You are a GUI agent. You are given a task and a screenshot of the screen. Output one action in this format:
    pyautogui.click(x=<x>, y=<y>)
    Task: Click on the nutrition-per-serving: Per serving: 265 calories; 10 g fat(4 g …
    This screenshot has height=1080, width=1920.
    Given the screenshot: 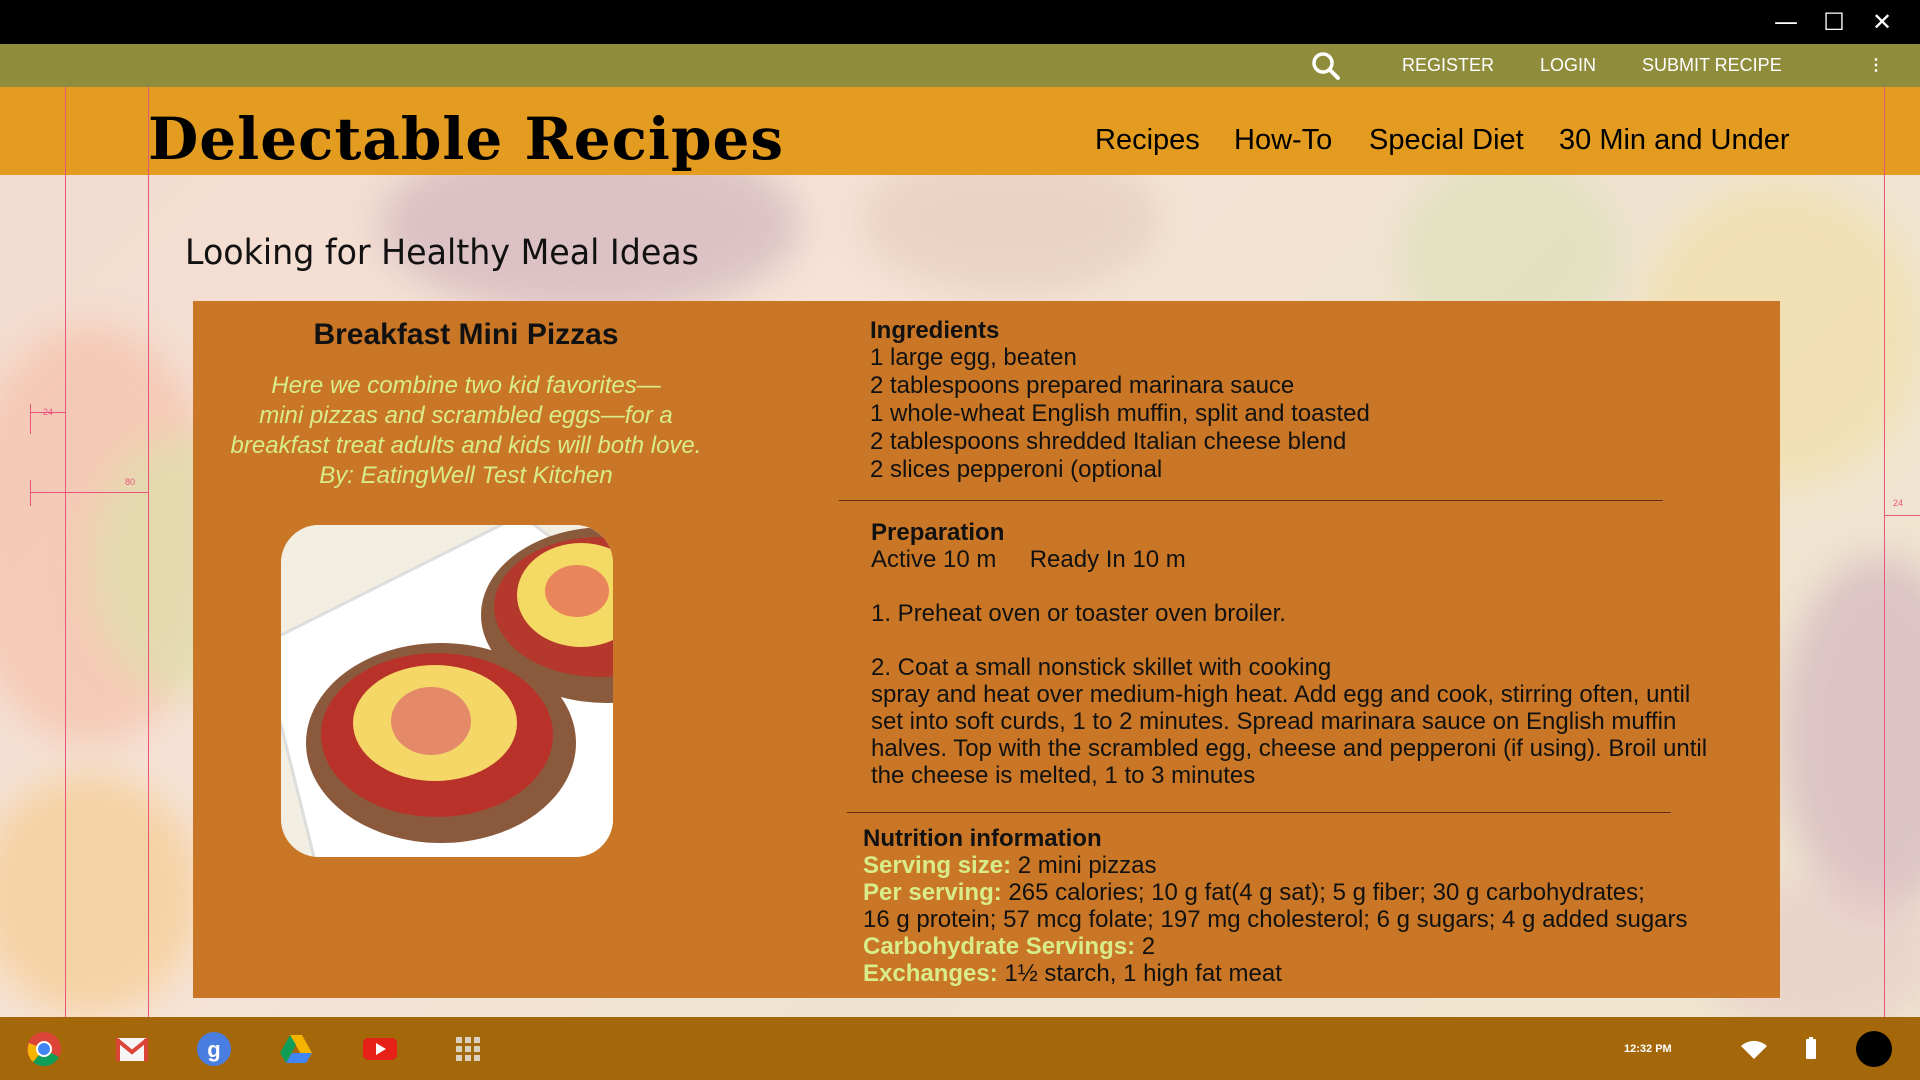 What is the action you would take?
    pyautogui.click(x=1254, y=892)
    